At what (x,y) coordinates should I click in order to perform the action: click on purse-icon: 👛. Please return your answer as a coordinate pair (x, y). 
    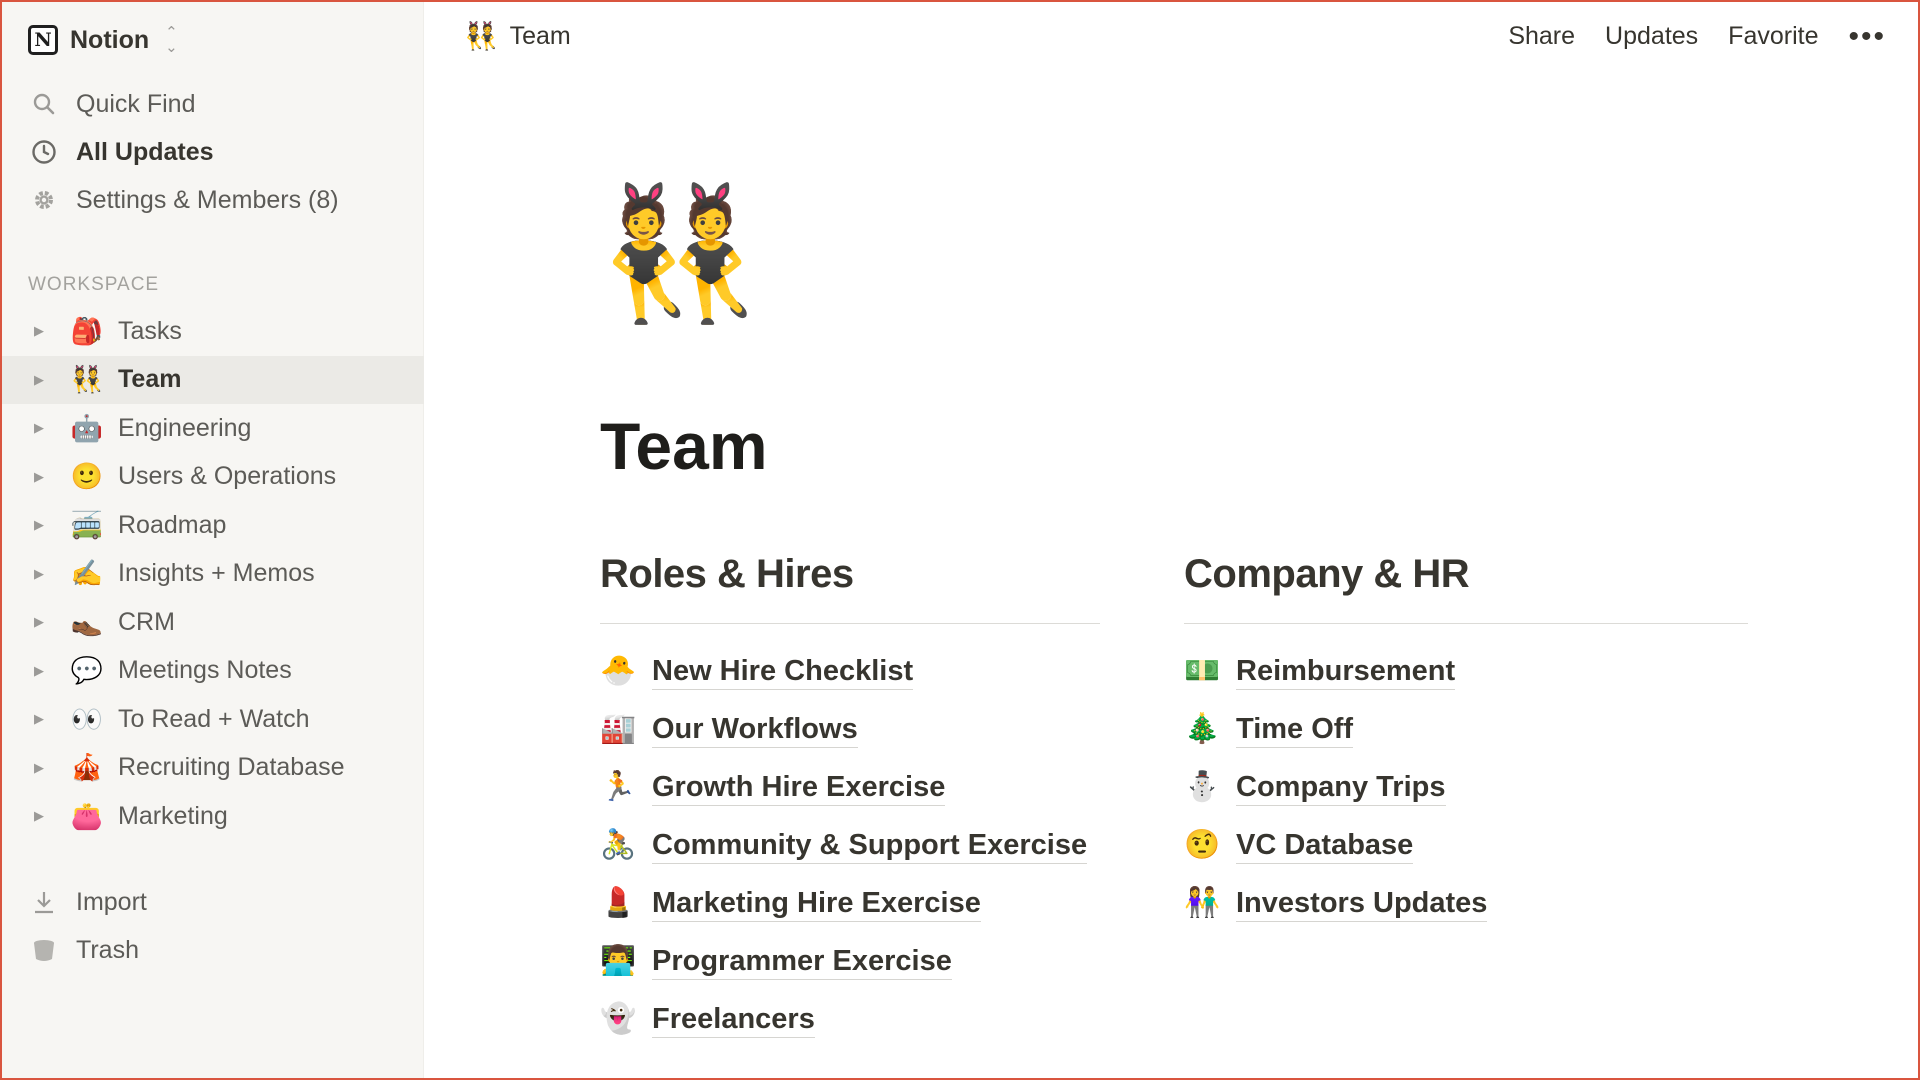
    Looking at the image, I should click on (87, 815).